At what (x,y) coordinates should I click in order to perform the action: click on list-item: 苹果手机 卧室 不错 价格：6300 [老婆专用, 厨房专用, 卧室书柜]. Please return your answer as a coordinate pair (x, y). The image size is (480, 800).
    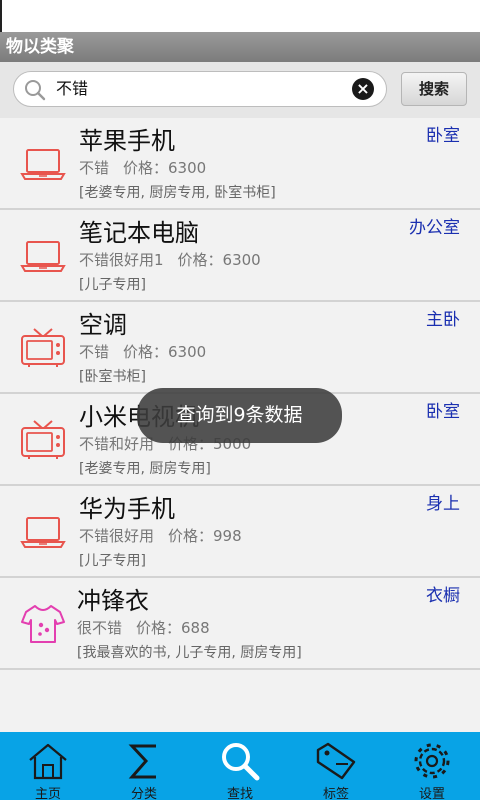
    Looking at the image, I should click on (240, 164).